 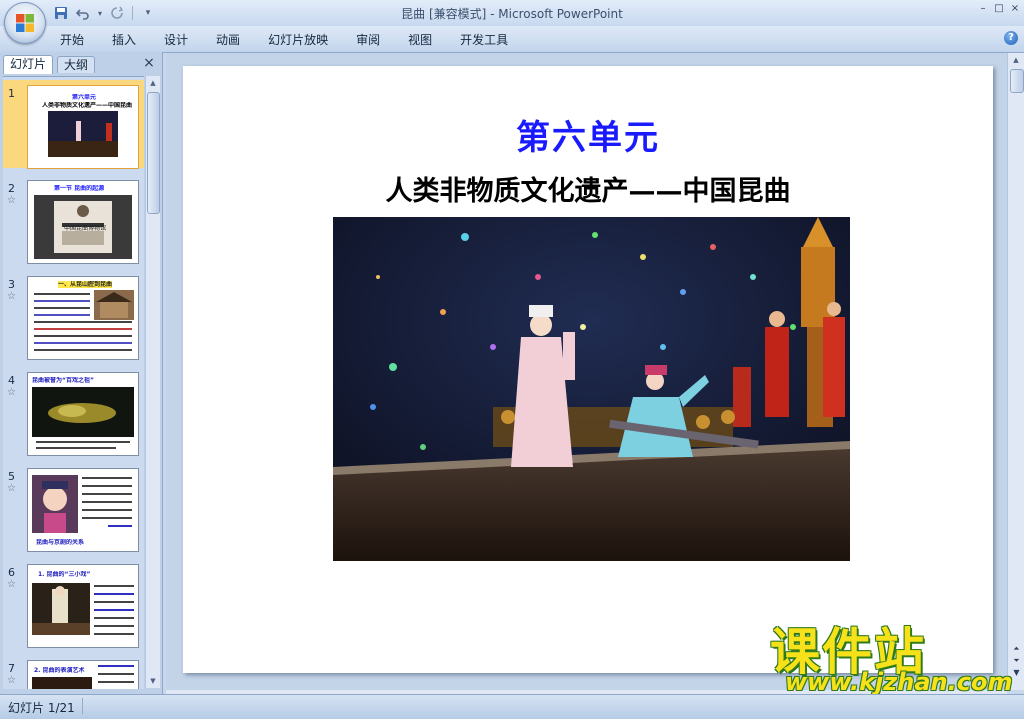 I want to click on slide-thumbnail-6: 6 ☆ 1. 昆曲的“三小戏”, so click(x=73, y=603).